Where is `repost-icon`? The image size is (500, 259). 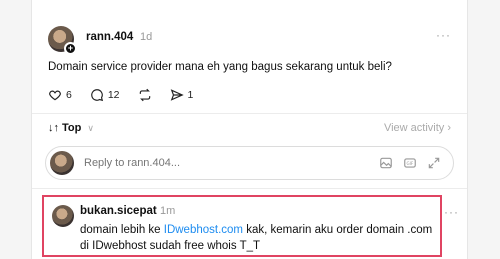
repost-icon is located at coordinates (144, 95).